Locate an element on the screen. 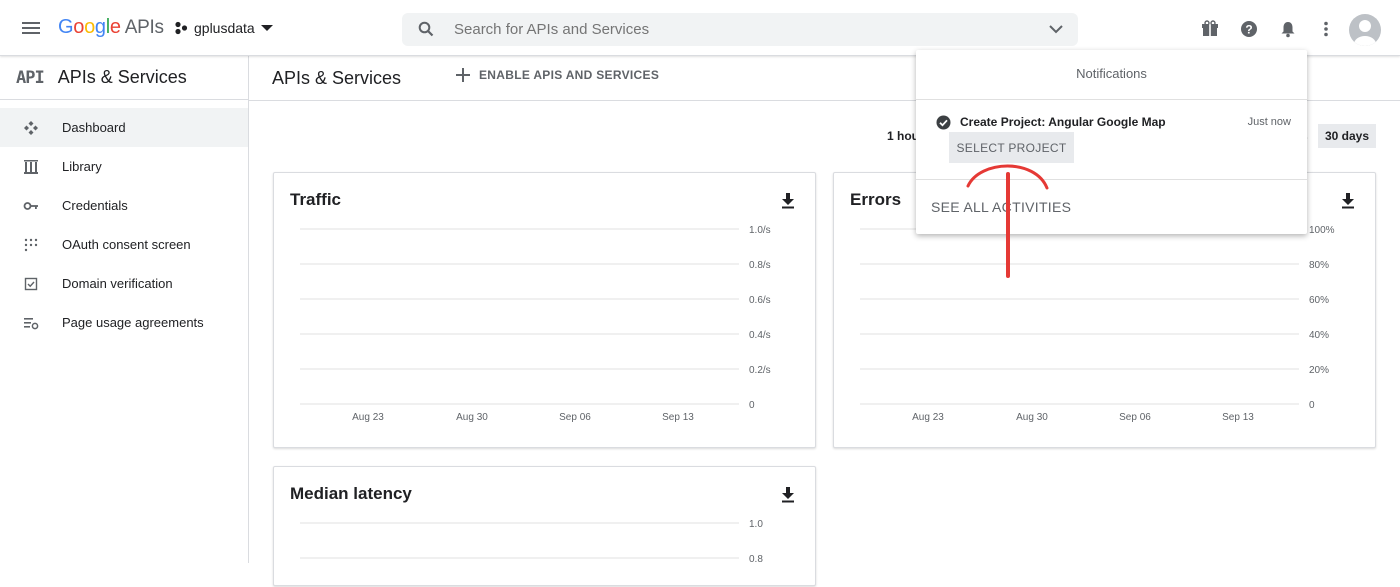 The width and height of the screenshot is (1400, 587). select-project-button: SELECT PROJECT is located at coordinates (1011, 147).